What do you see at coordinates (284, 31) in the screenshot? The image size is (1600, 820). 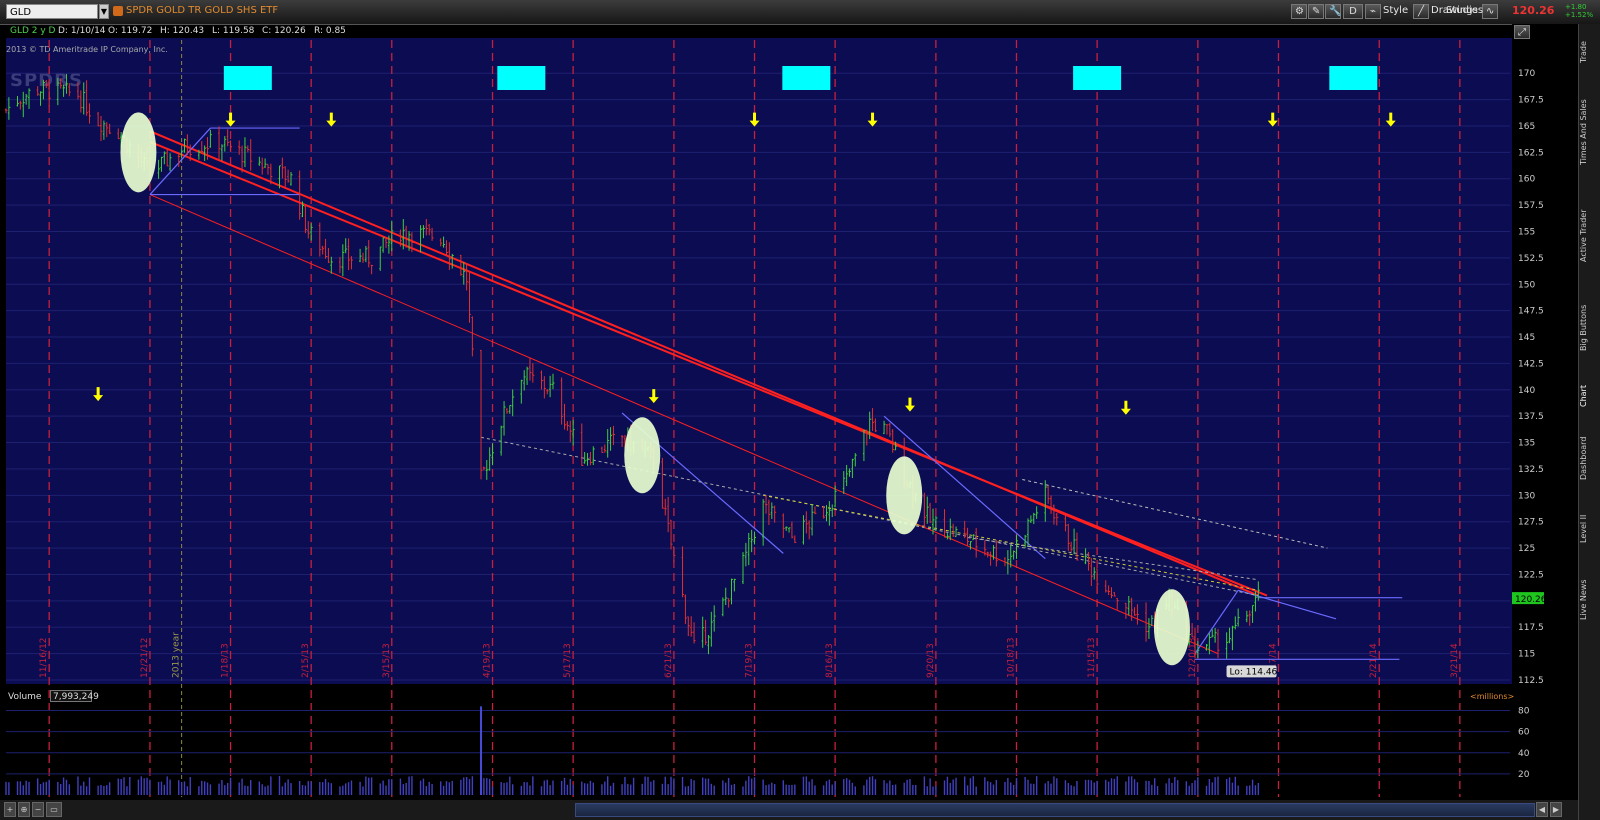 I see `bar-close: C: 120.26` at bounding box center [284, 31].